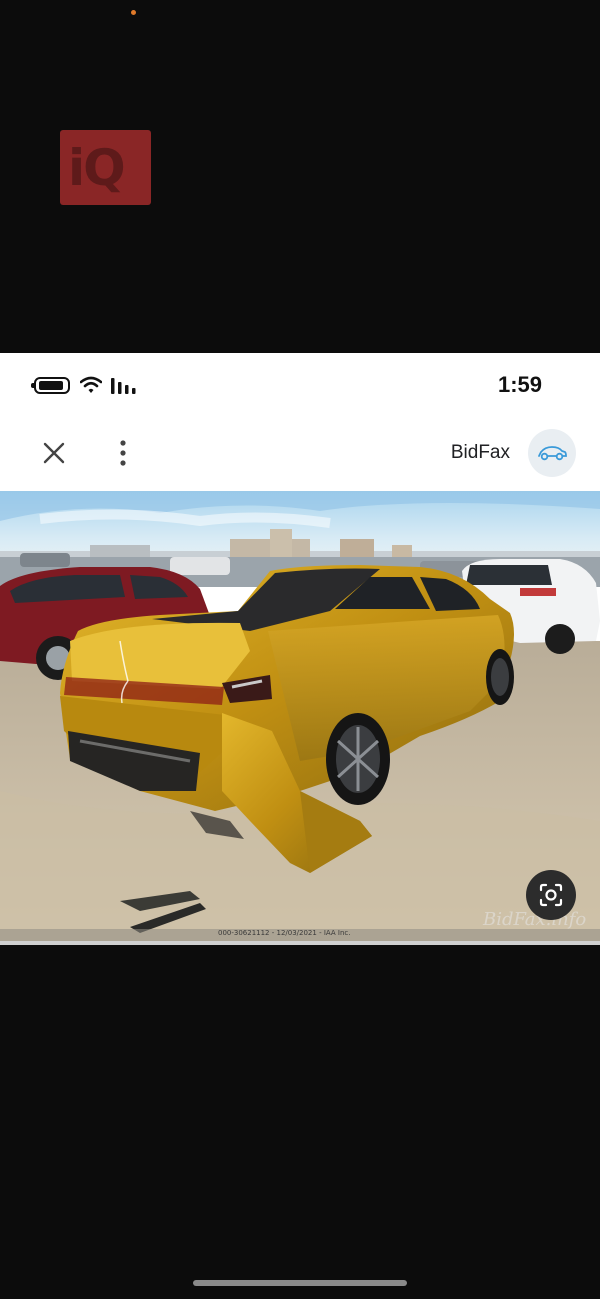 The image size is (600, 1299). What do you see at coordinates (123, 386) in the screenshot?
I see `signal-icon` at bounding box center [123, 386].